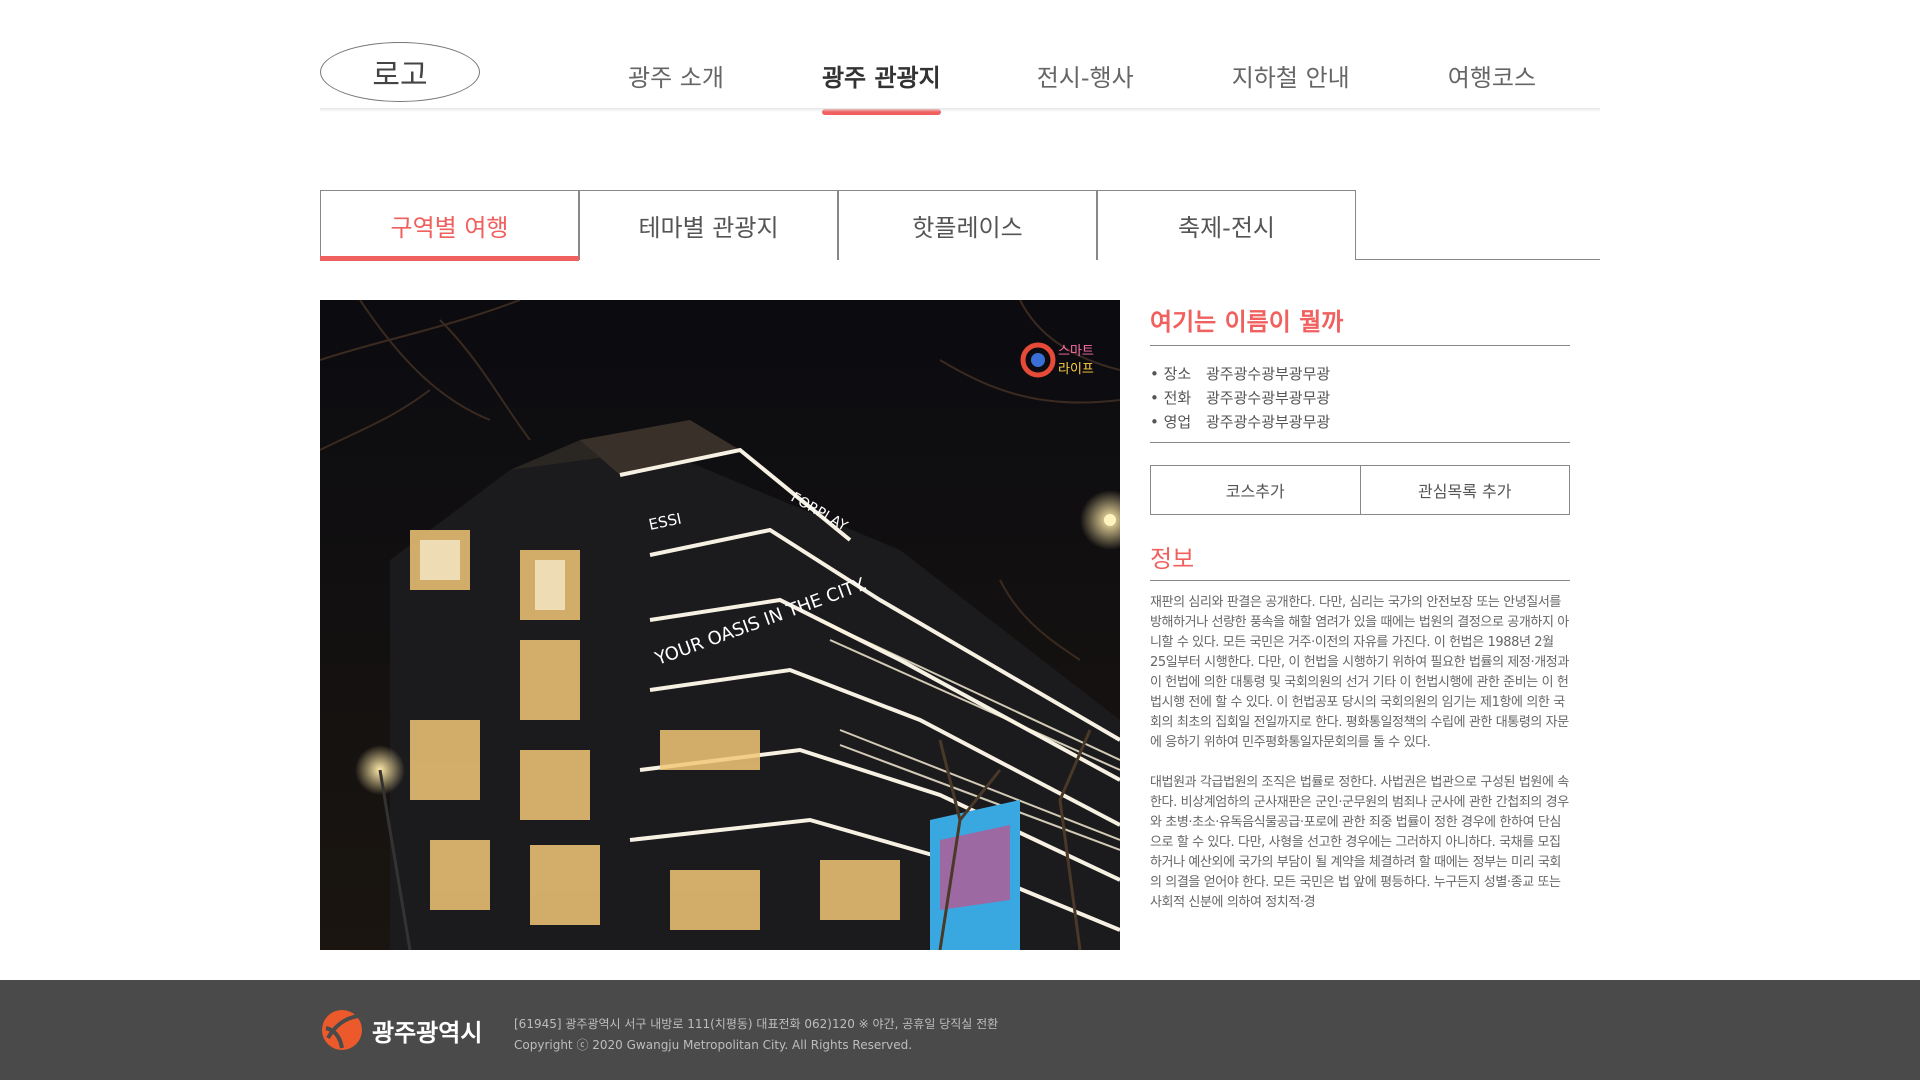 The width and height of the screenshot is (1920, 1080). What do you see at coordinates (708, 225) in the screenshot?
I see `tab-by-theme: 테마별 관광지` at bounding box center [708, 225].